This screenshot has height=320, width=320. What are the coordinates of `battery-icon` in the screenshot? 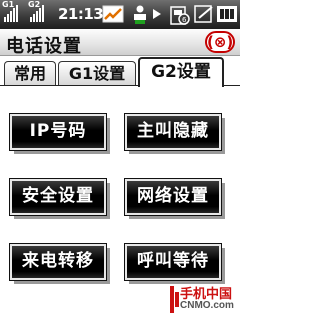 It's located at (227, 14).